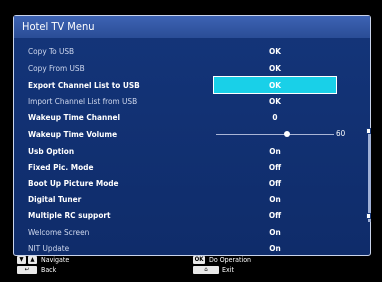 The width and height of the screenshot is (382, 282). What do you see at coordinates (369, 175) in the screenshot?
I see `scrollbar` at bounding box center [369, 175].